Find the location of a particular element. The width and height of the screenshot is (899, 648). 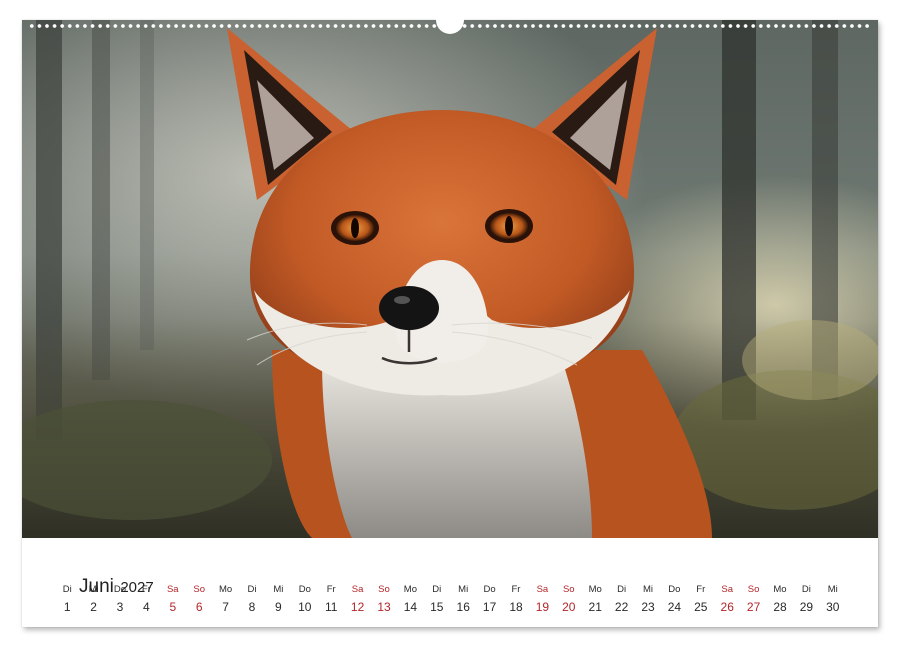

day-cell: Sa 19 is located at coordinates (542, 599).